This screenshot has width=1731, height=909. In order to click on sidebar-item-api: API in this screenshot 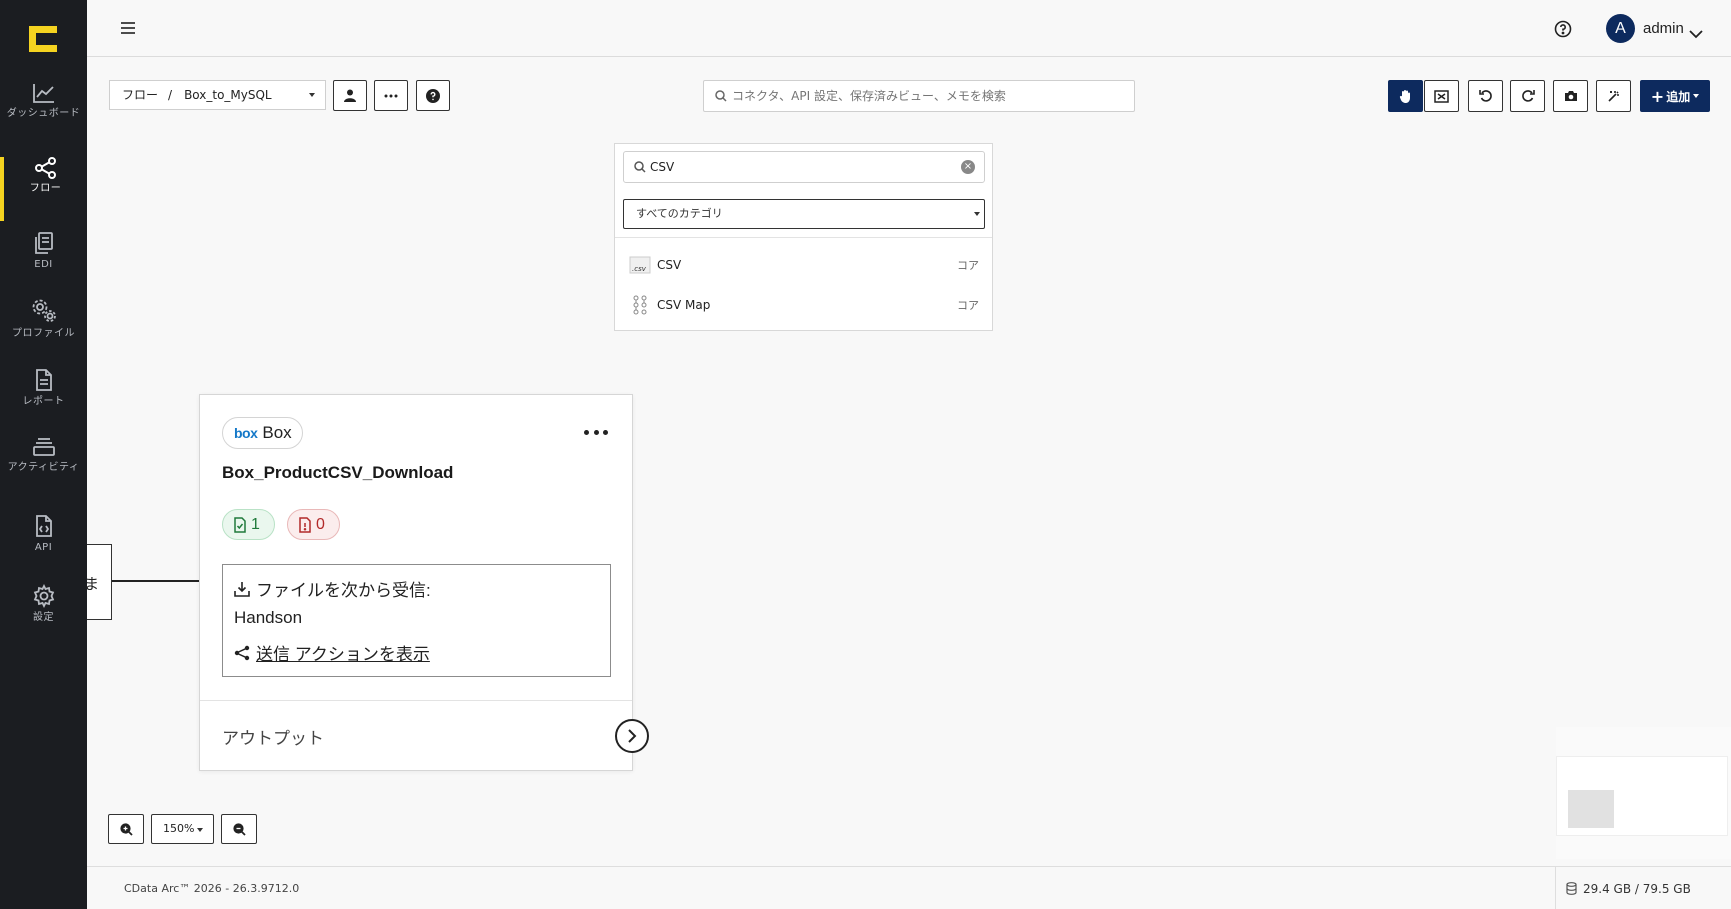, I will do `click(43, 546)`.